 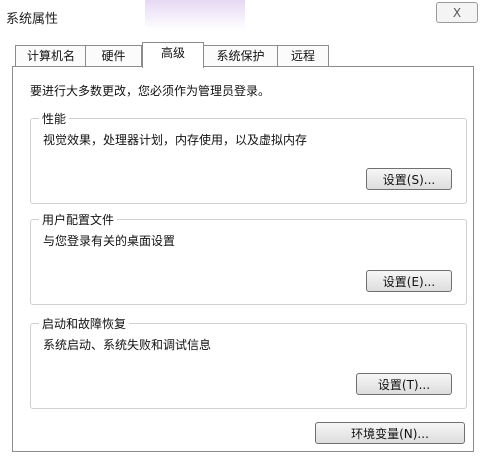 I want to click on title-bar-blur, so click(x=195, y=15).